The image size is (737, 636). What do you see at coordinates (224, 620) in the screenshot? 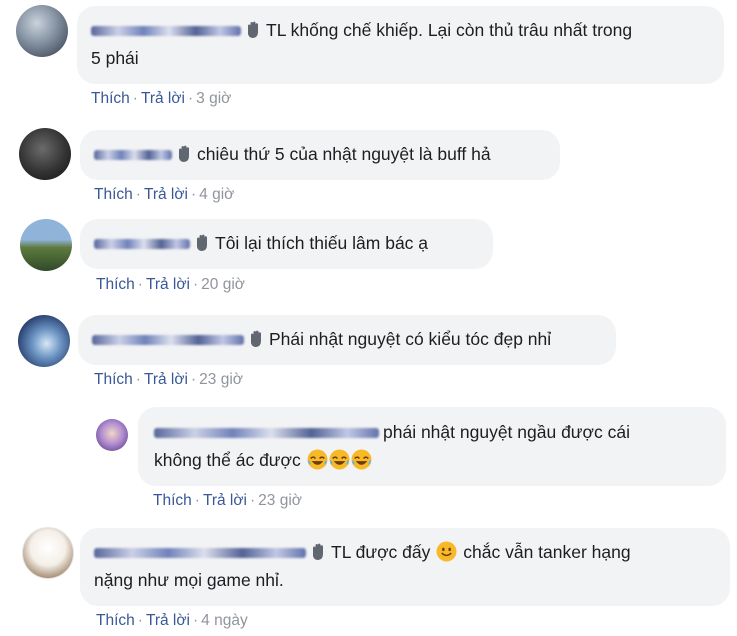
I see `timestamp: 4 ngày` at bounding box center [224, 620].